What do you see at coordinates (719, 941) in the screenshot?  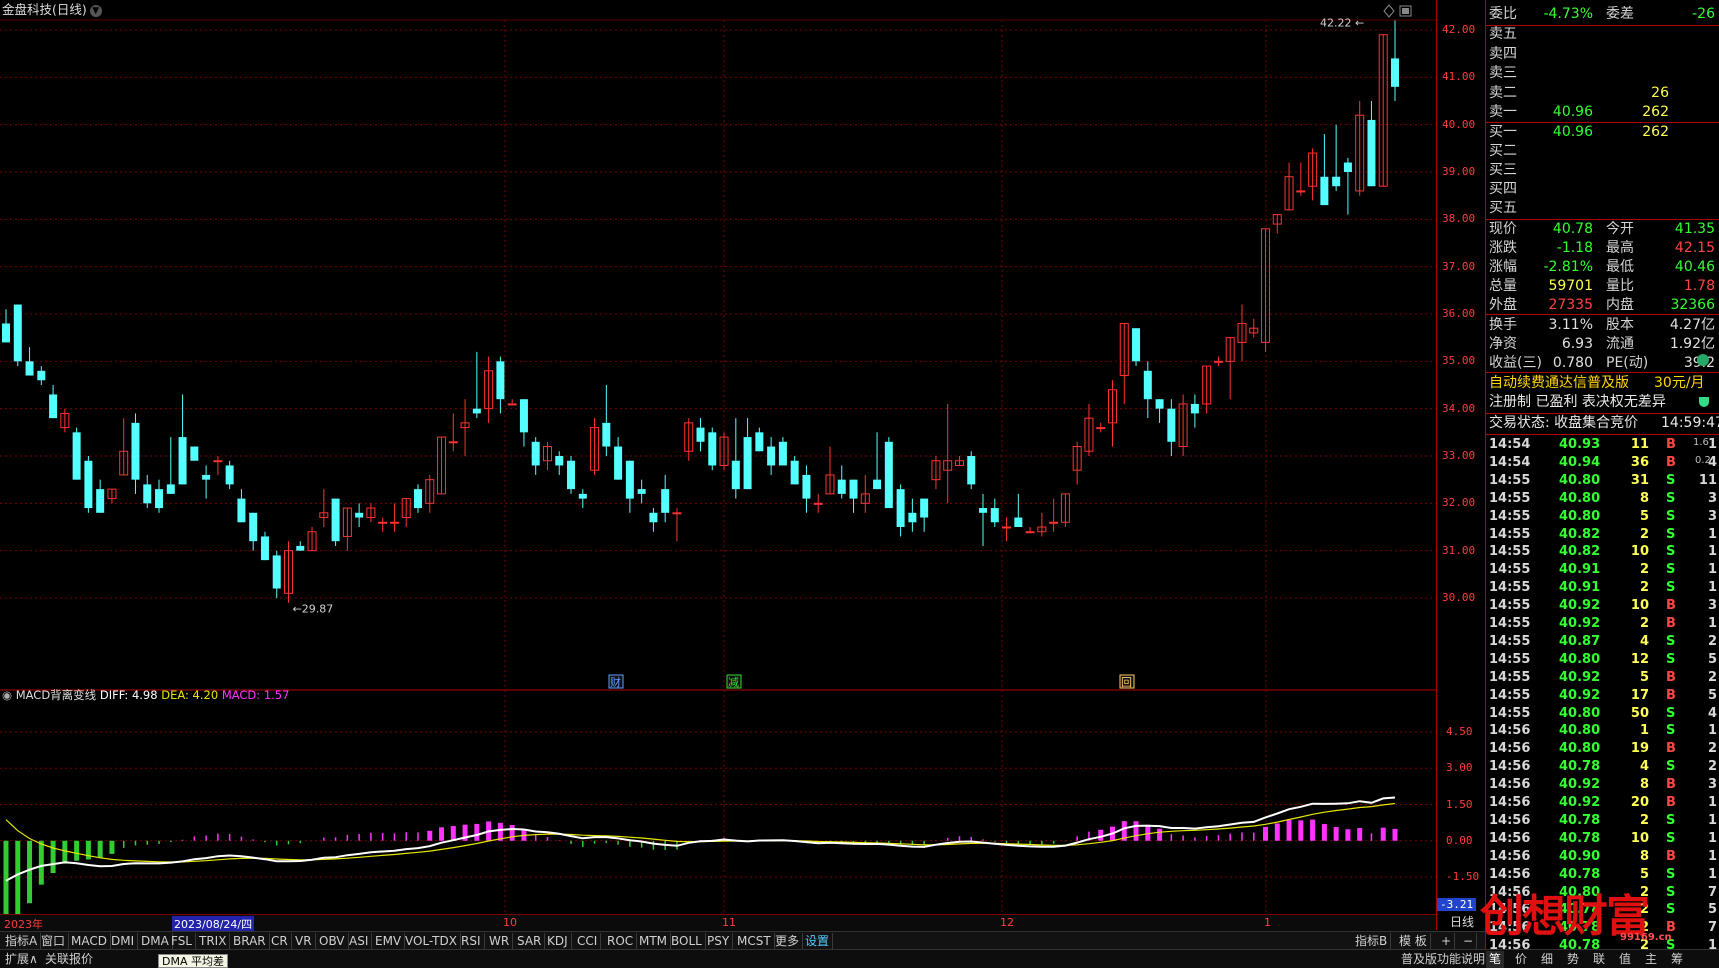 I see `indicator-tab: PSY` at bounding box center [719, 941].